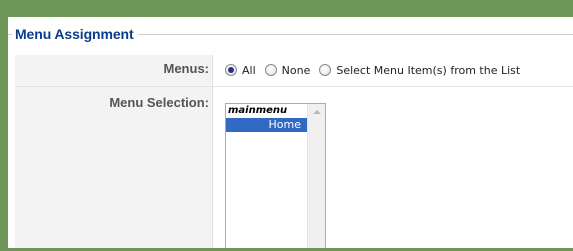 Image resolution: width=573 pixels, height=251 pixels. I want to click on scroll-up-button, so click(316, 112).